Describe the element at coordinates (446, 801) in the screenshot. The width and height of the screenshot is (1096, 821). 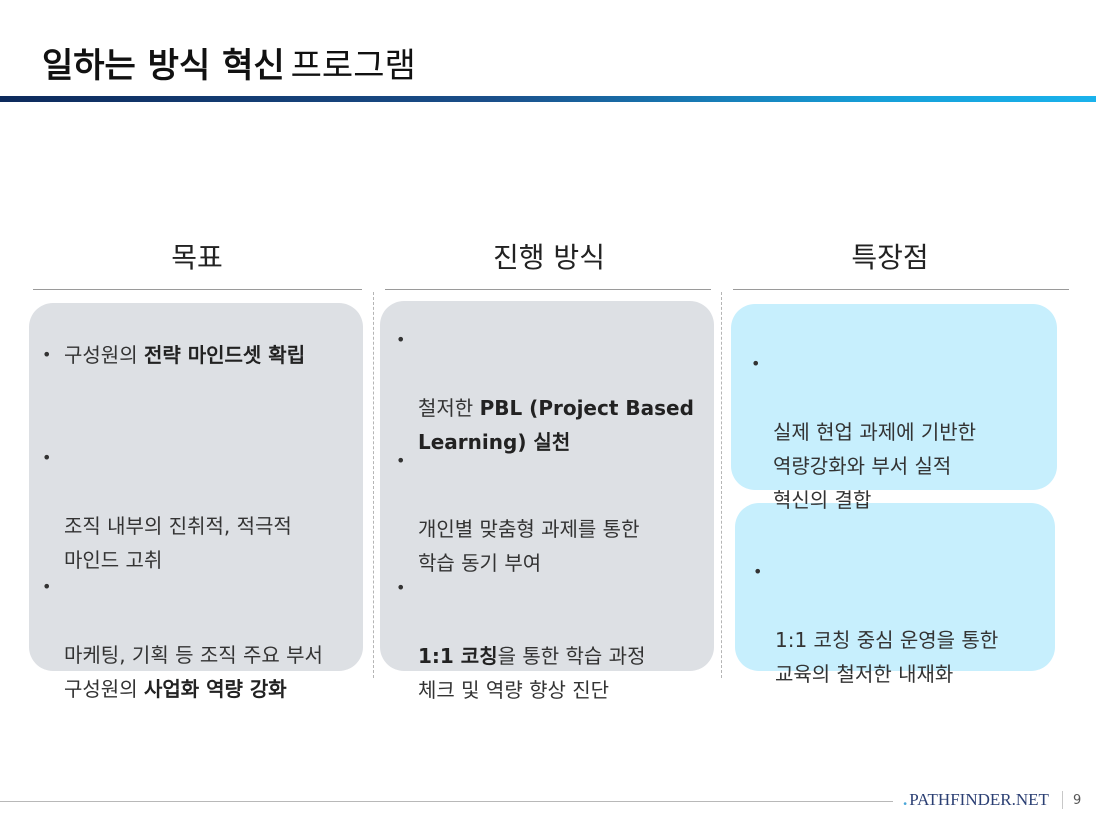
I see `footer-divider` at that location.